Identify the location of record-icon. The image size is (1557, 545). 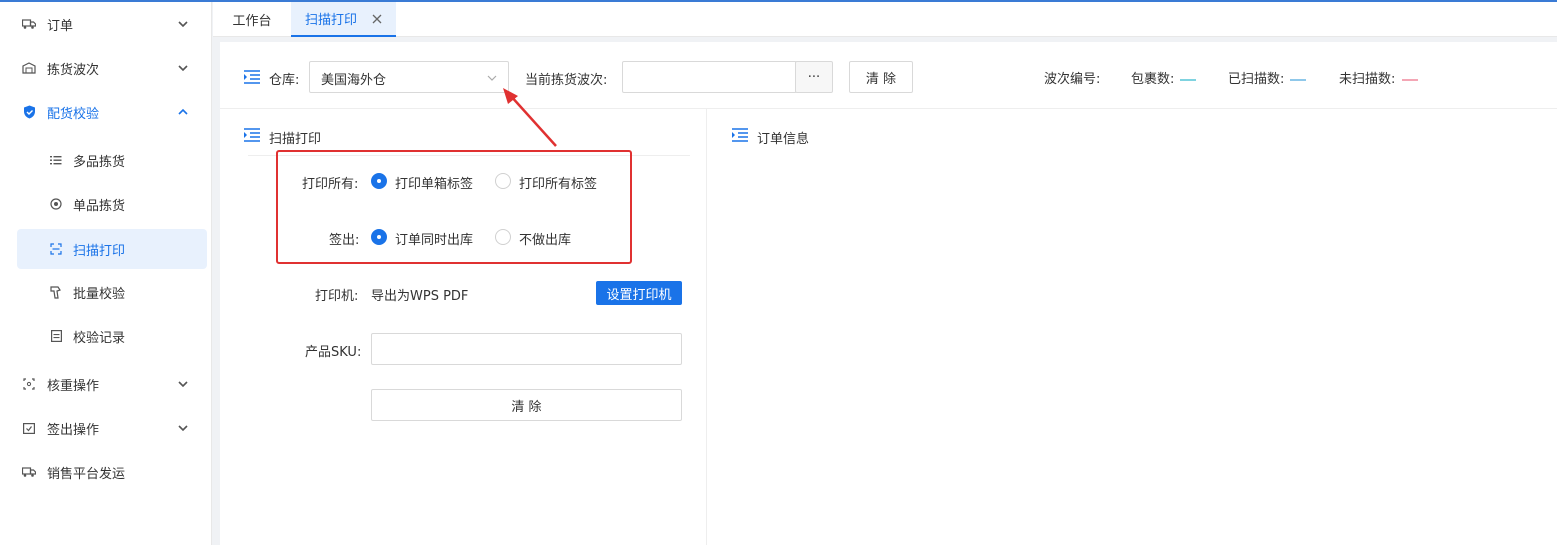
(56, 336).